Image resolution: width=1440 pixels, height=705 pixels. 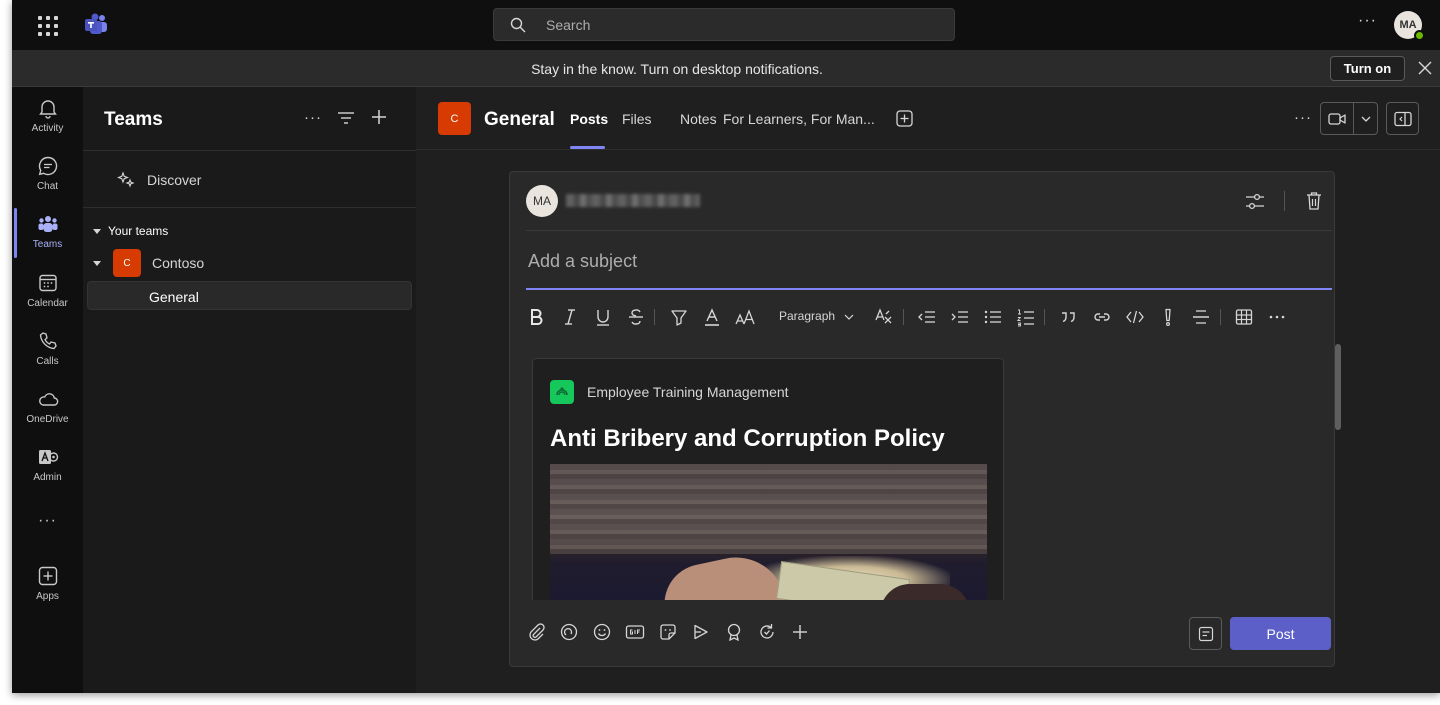 I want to click on attach-icon, so click(x=536, y=632).